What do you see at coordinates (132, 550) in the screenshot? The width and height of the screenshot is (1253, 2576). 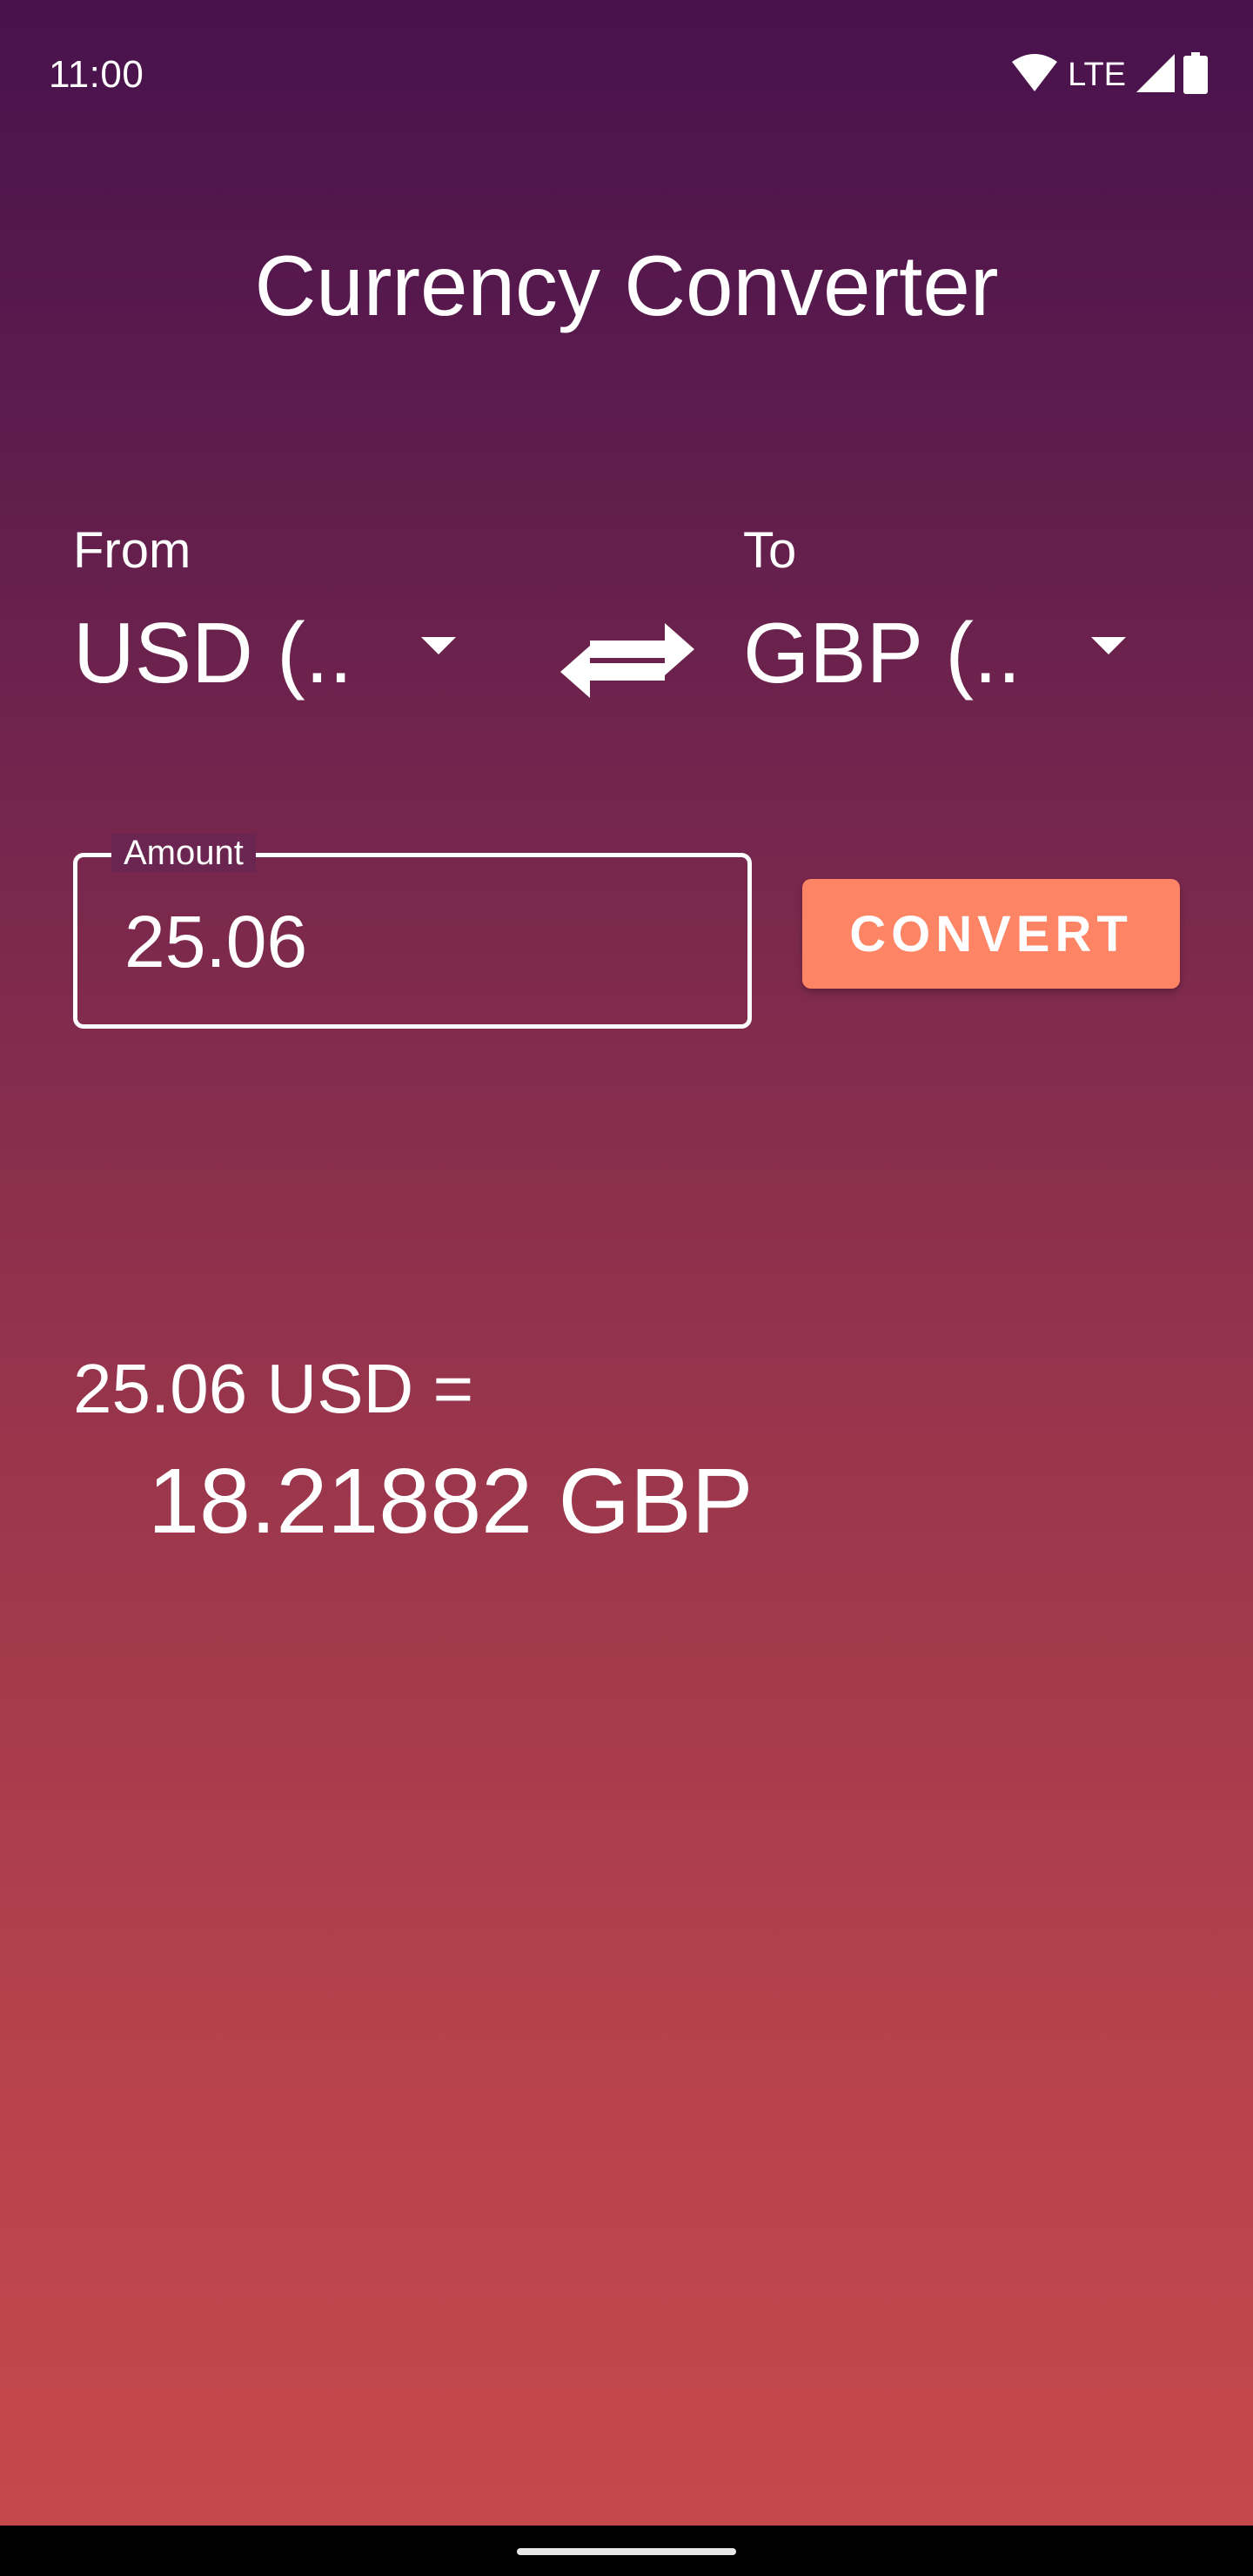 I see `from-label: From` at bounding box center [132, 550].